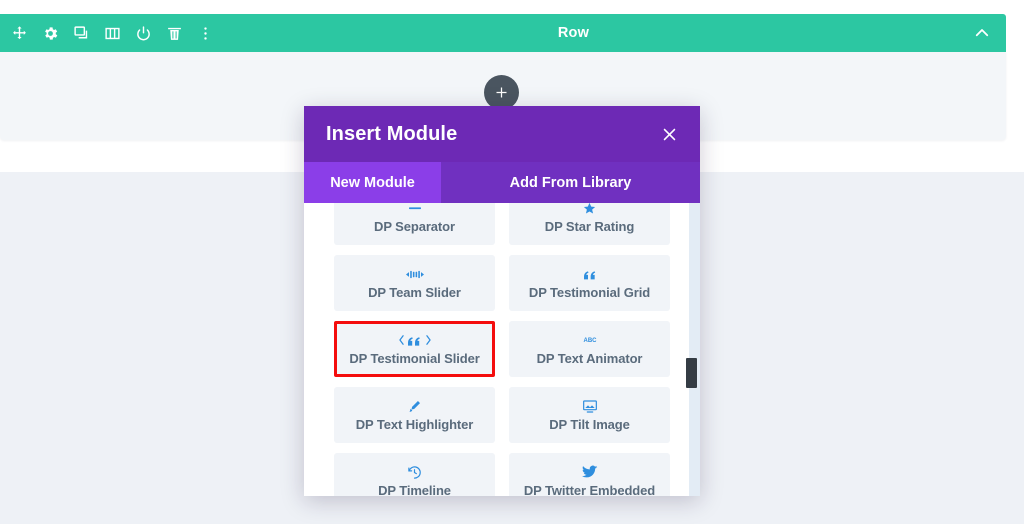 The width and height of the screenshot is (1024, 524). I want to click on quote-icon, so click(590, 274).